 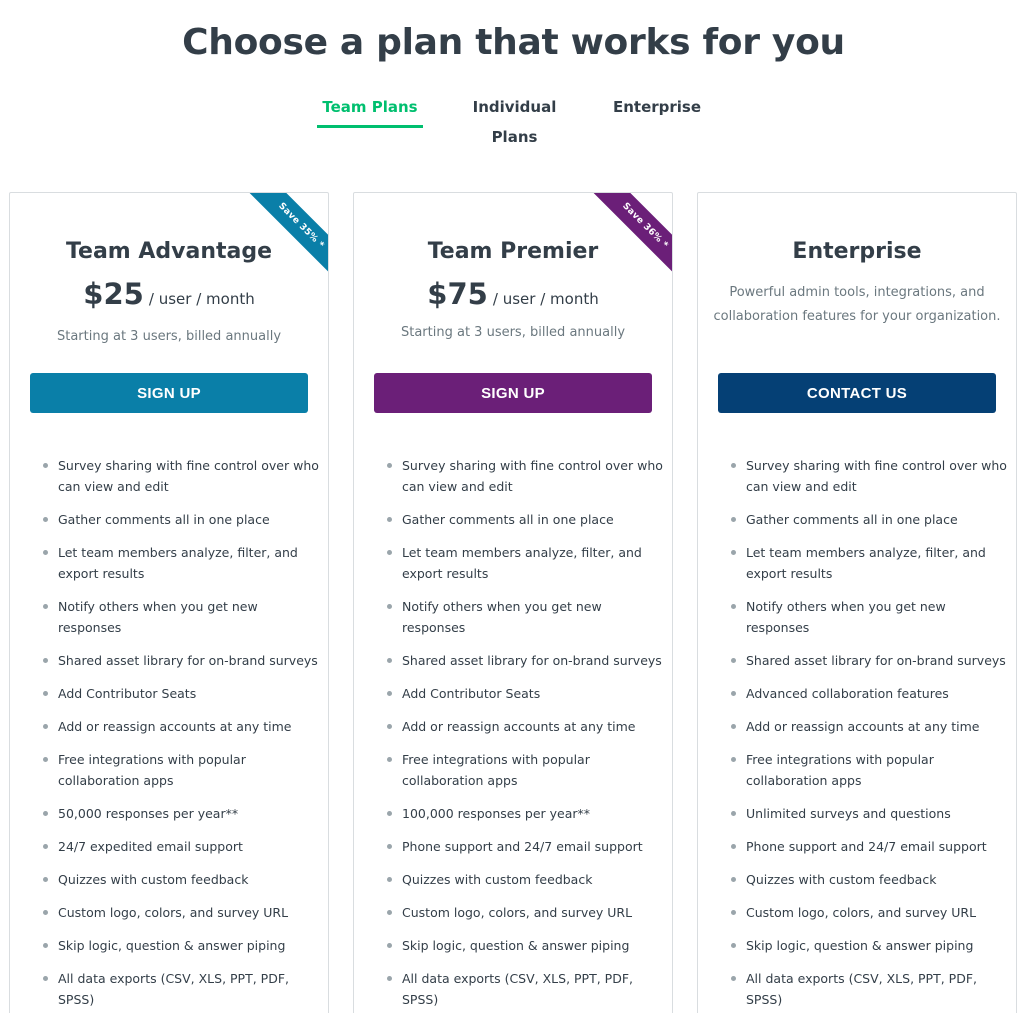 I want to click on page-title: Choose a plan that works for you, so click(x=513, y=42).